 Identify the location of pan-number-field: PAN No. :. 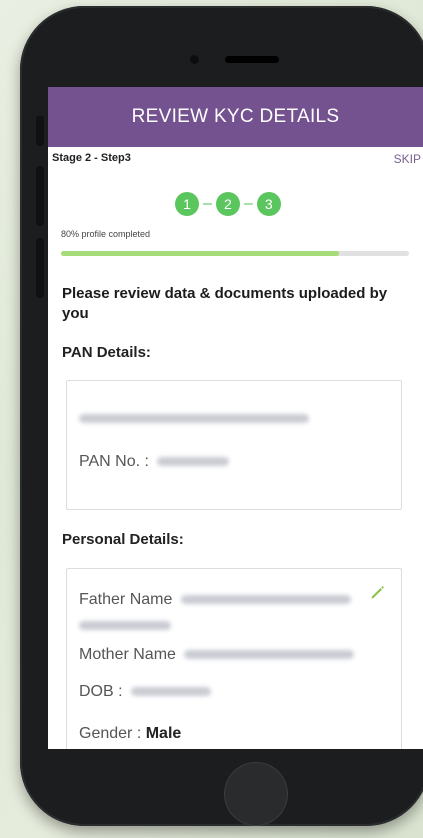
(154, 462).